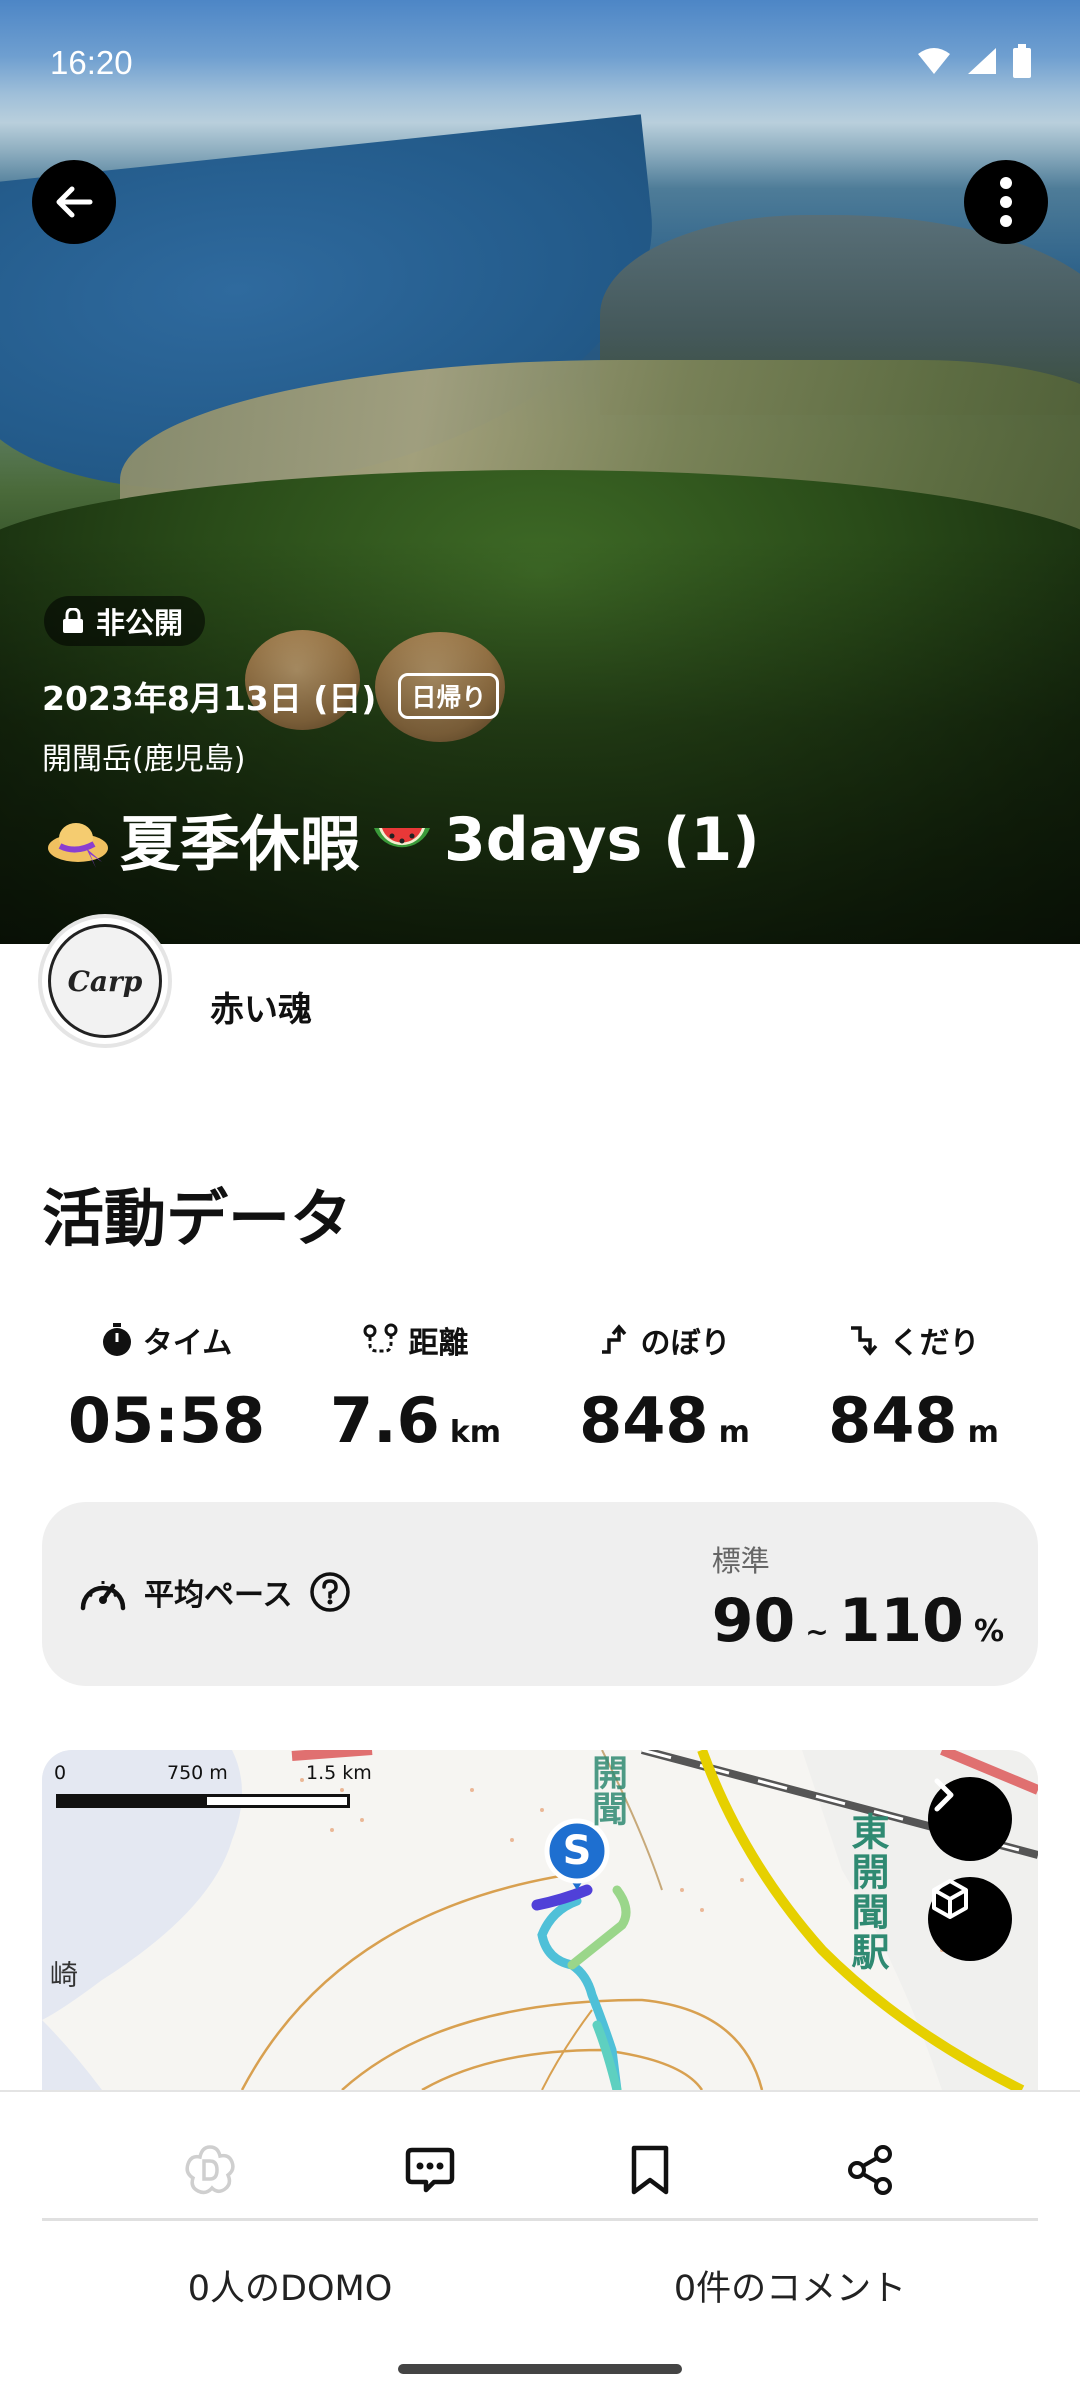  I want to click on bookmark-icon, so click(650, 2170).